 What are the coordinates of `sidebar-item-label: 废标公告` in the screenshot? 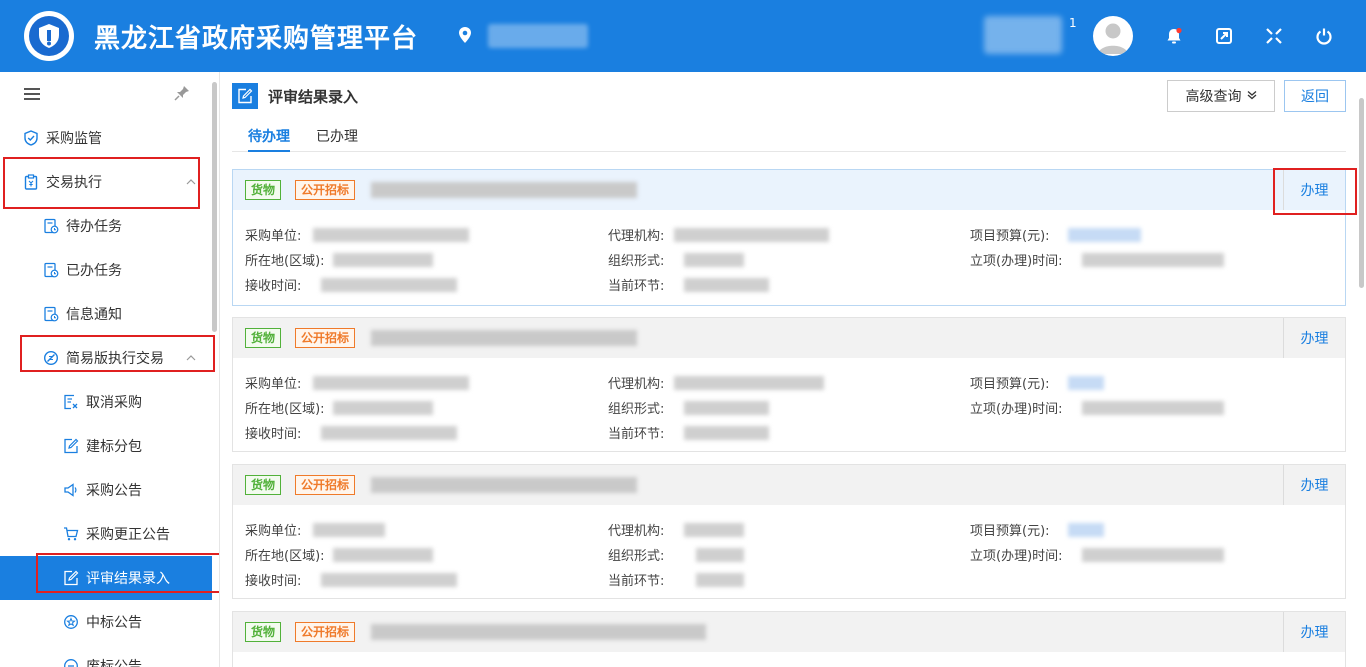 It's located at (114, 663).